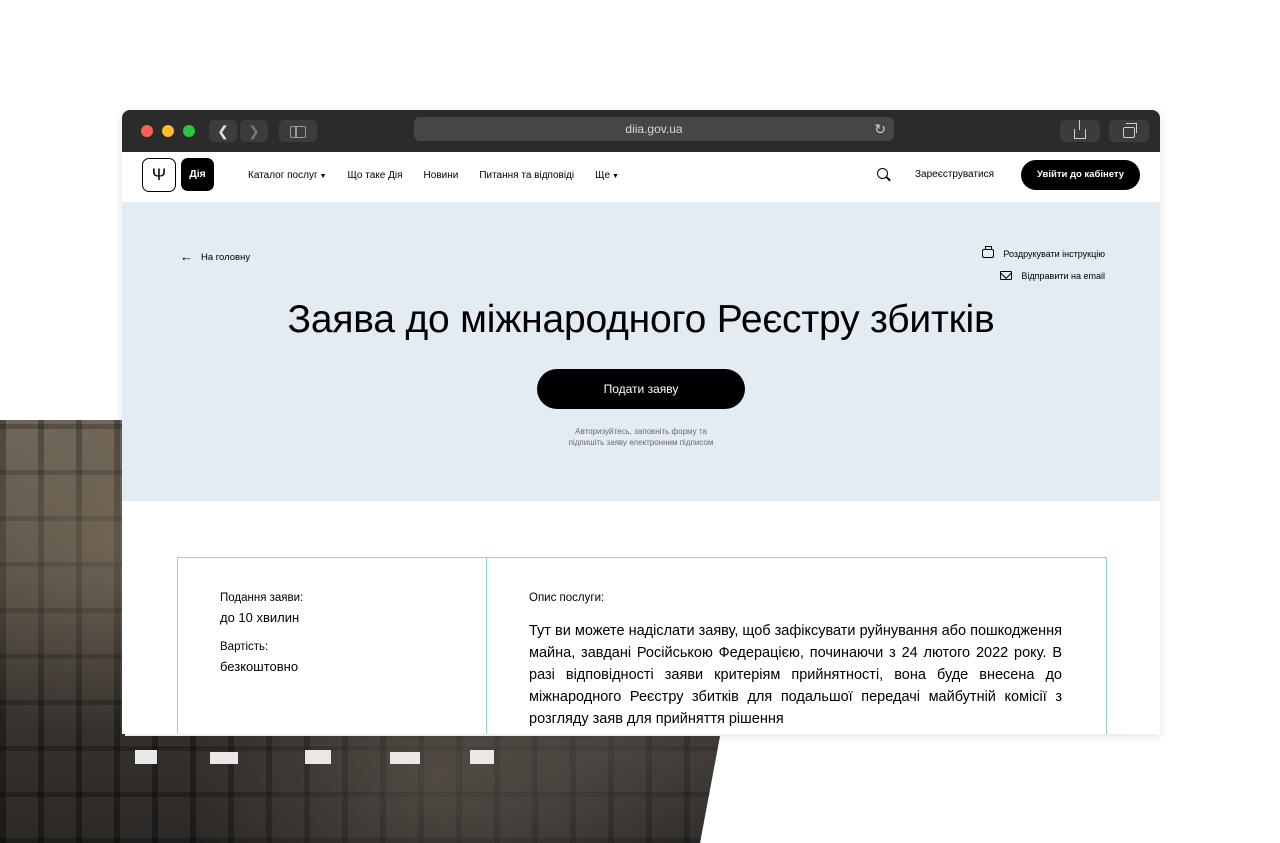 The width and height of the screenshot is (1280, 843). What do you see at coordinates (1006, 275) in the screenshot?
I see `mail-icon` at bounding box center [1006, 275].